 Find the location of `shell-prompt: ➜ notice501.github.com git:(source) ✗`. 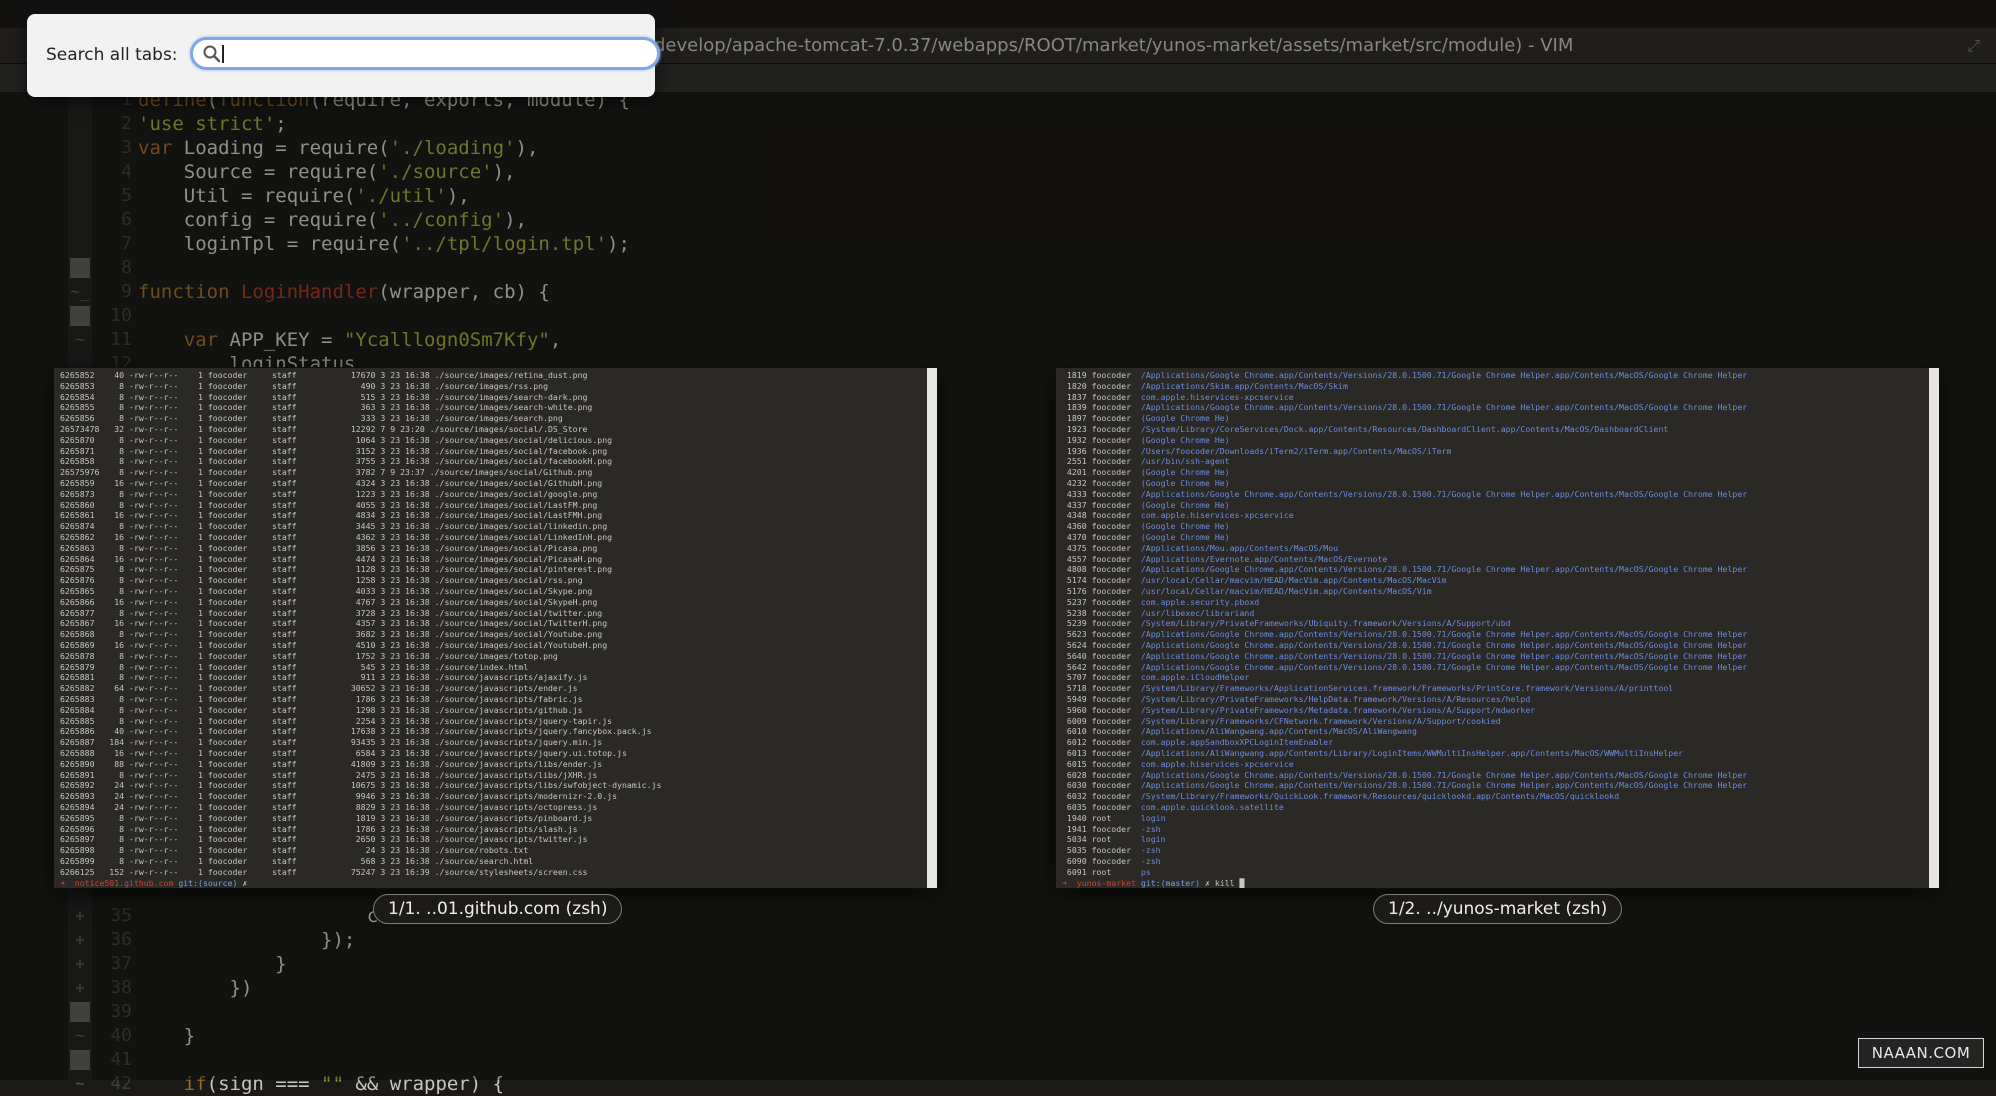

shell-prompt: ➜ notice501.github.com git:(source) ✗ is located at coordinates (153, 883).